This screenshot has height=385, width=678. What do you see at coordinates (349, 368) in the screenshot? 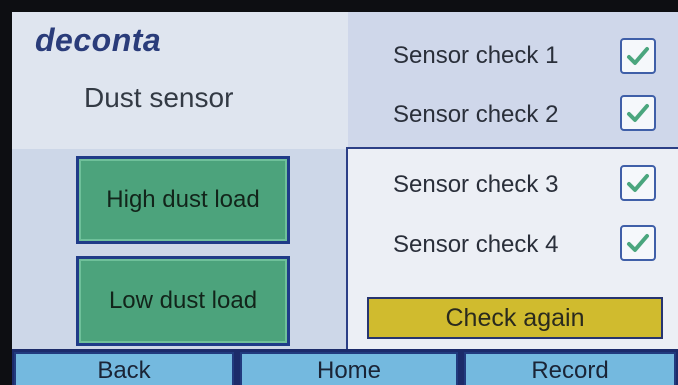
I see `home-button: Home` at bounding box center [349, 368].